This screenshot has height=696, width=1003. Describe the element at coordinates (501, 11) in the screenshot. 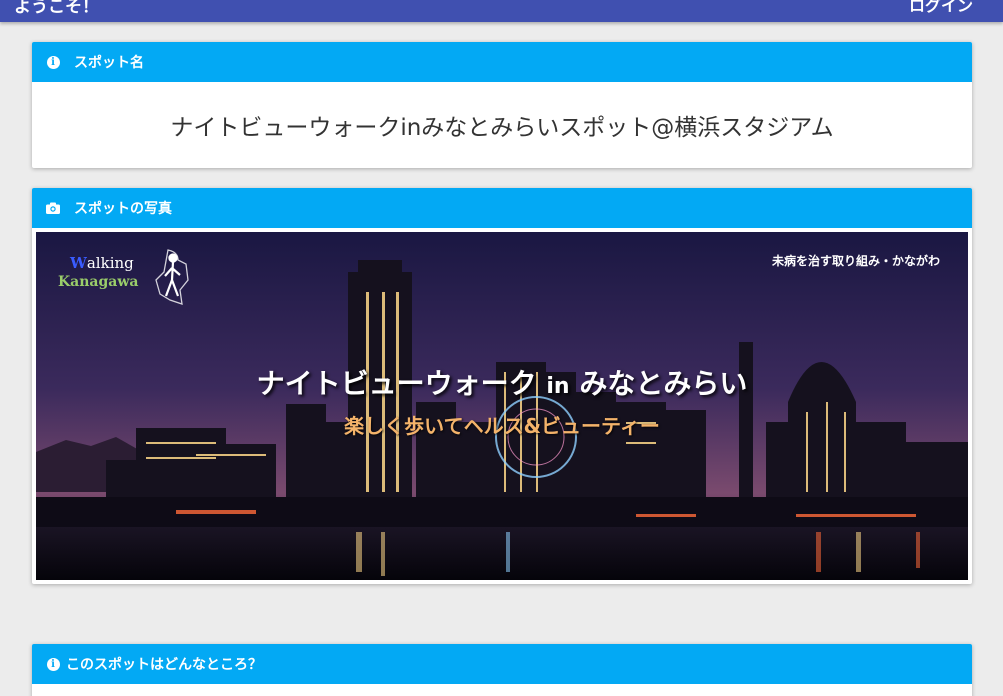

I see `top-app-bar: ようこそ！ ログイン` at that location.